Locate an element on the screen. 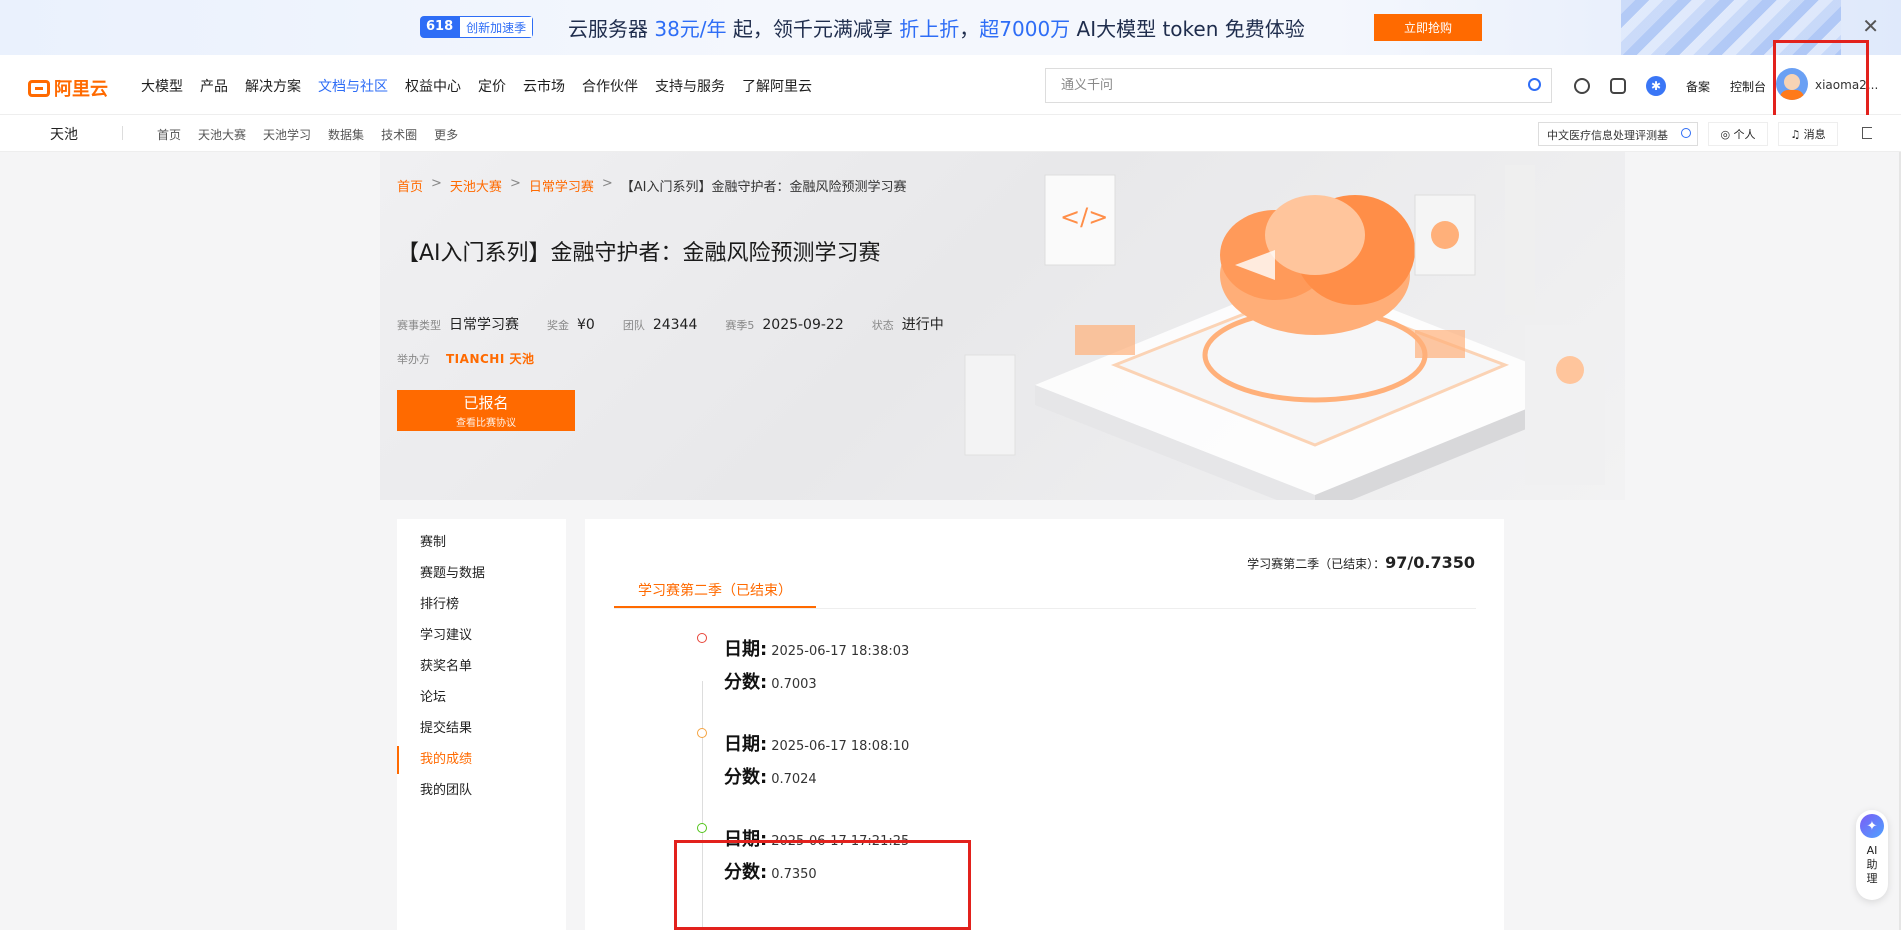 Image resolution: width=1901 pixels, height=930 pixels. meta-value: ¥0 is located at coordinates (586, 325).